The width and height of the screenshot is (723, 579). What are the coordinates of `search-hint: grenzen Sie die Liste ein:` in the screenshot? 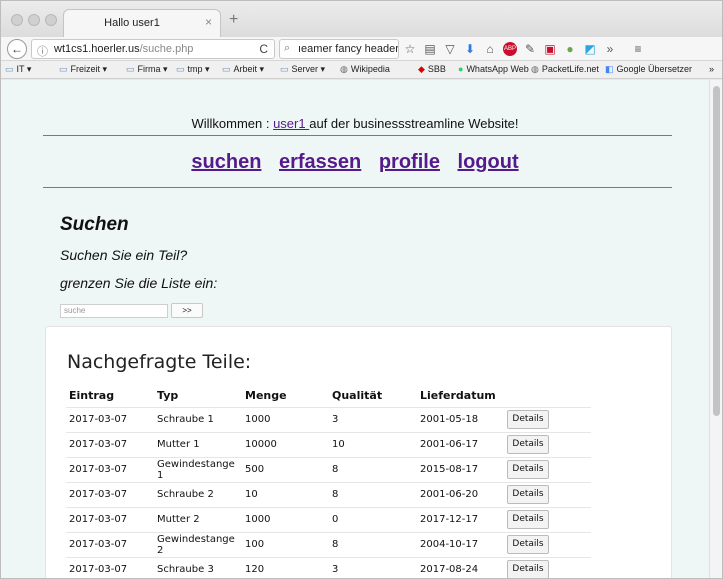 It's located at (139, 283).